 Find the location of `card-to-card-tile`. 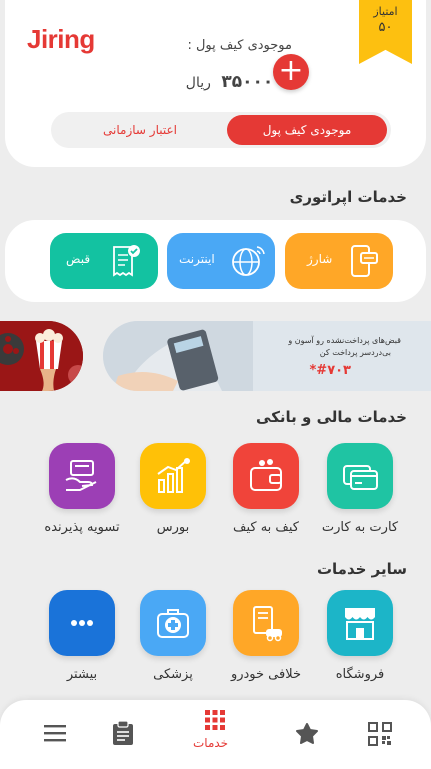

card-to-card-tile is located at coordinates (360, 476).